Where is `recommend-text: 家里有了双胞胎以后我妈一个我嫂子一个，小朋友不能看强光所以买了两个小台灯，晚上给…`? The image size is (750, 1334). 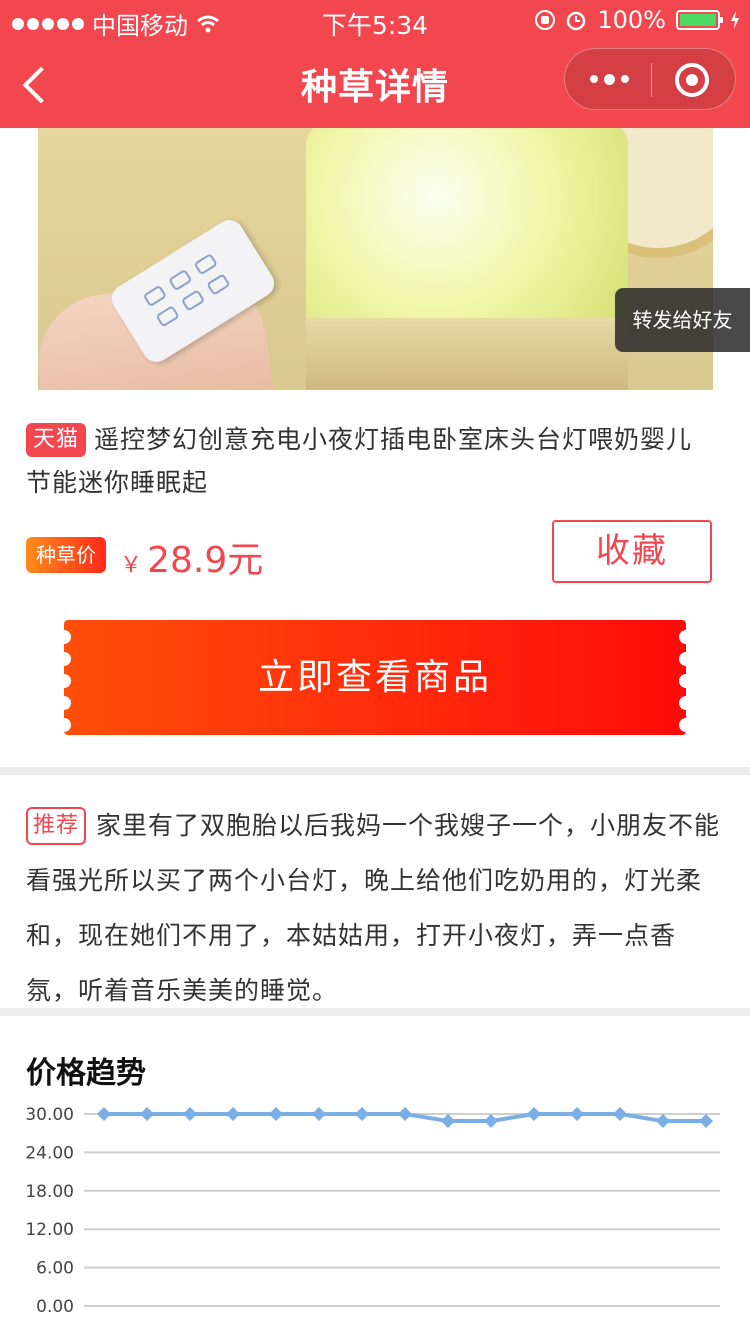 recommend-text: 家里有了双胞胎以后我妈一个我嫂子一个，小朋友不能看强光所以买了两个小台灯，晚上给… is located at coordinates (373, 908).